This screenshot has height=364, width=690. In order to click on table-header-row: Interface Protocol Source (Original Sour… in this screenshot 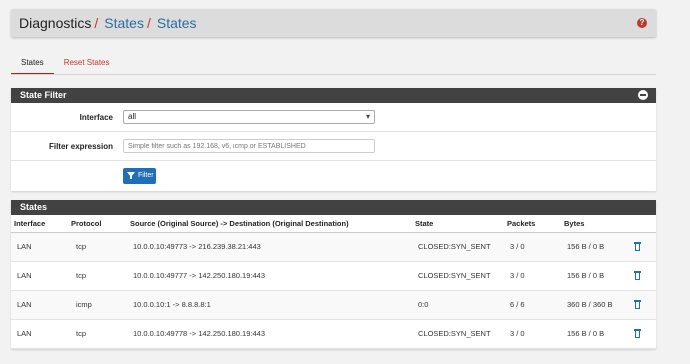, I will do `click(333, 224)`.